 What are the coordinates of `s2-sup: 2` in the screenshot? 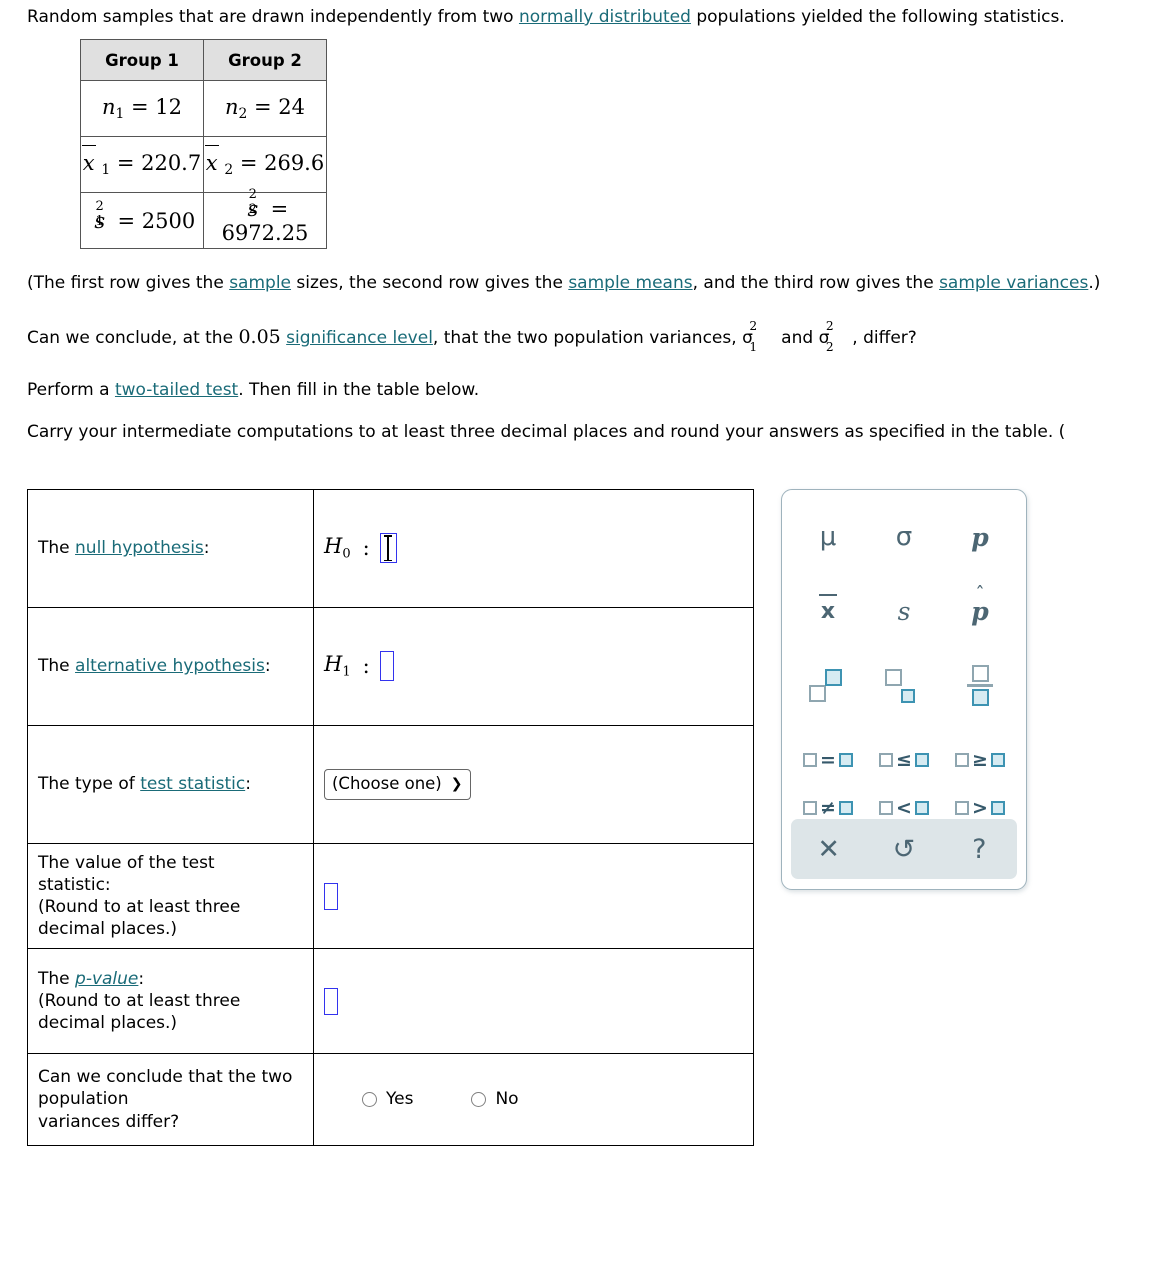 It's located at (252, 195).